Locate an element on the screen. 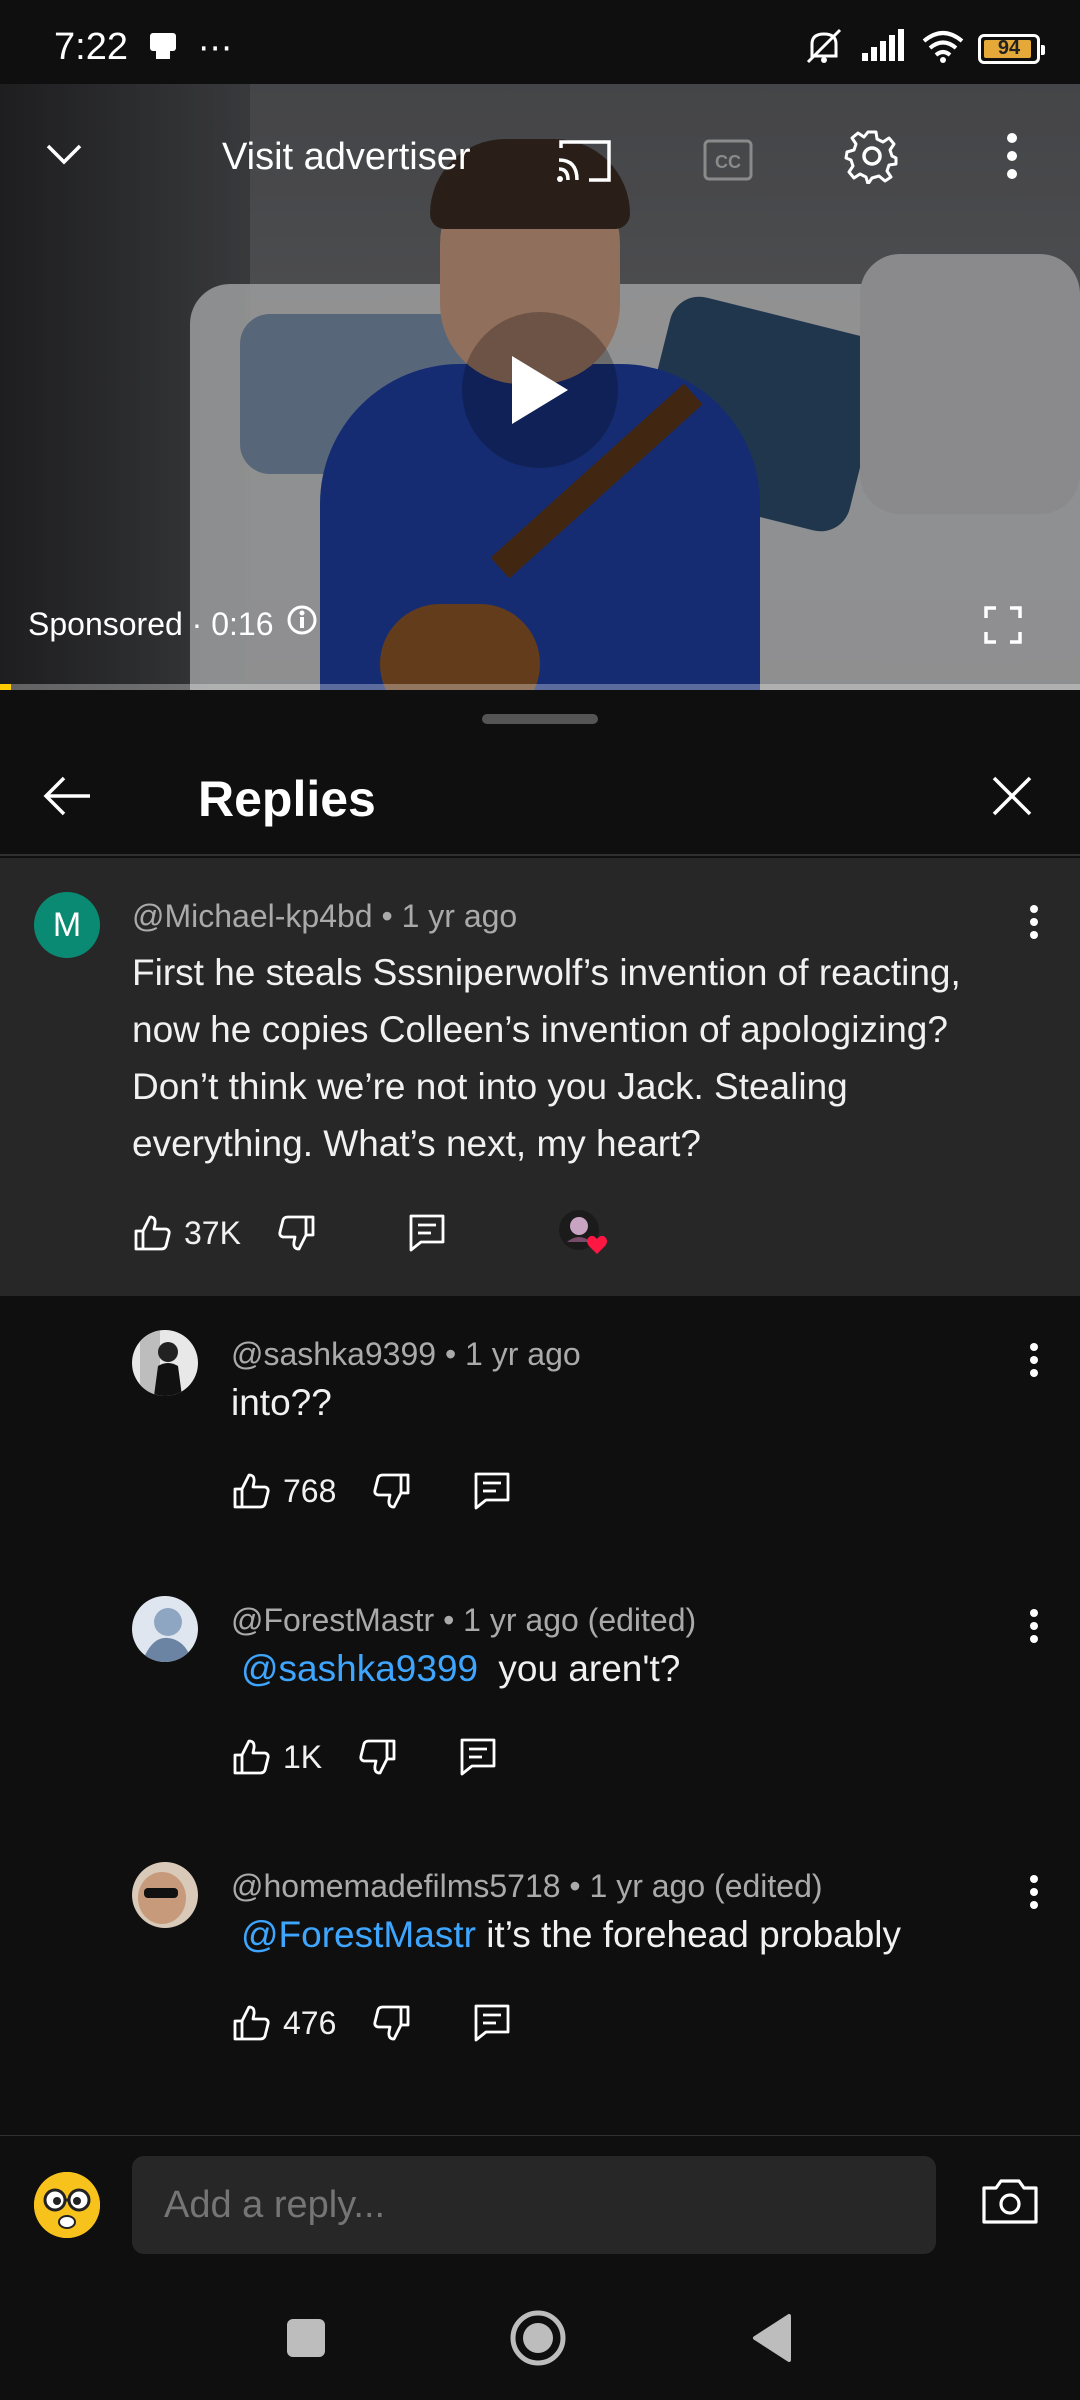 This screenshot has height=2400, width=1080. fullscreen-button is located at coordinates (1003, 625).